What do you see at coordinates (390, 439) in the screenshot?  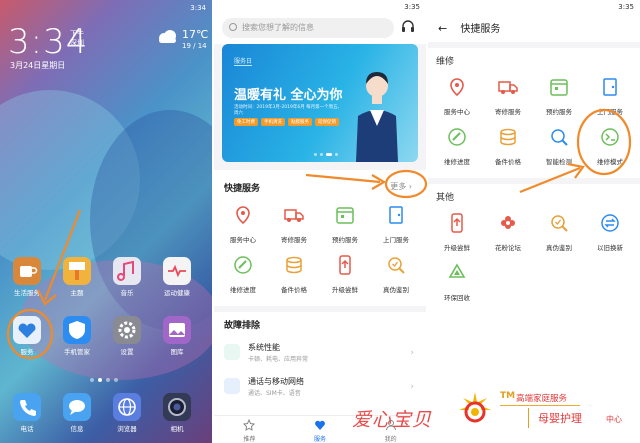 I see `tab-label: 我的` at bounding box center [390, 439].